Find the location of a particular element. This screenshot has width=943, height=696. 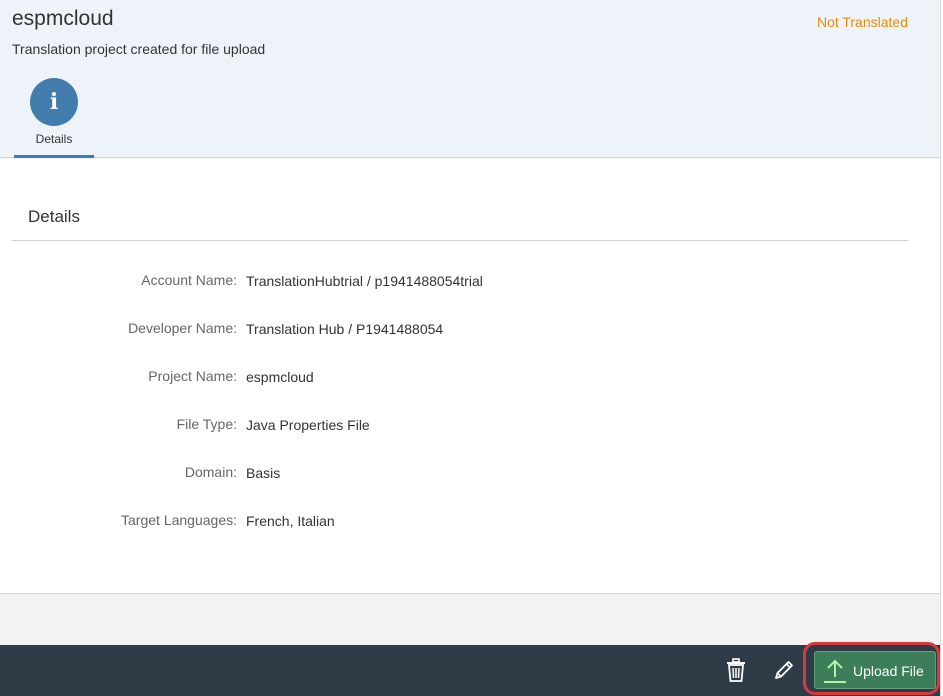

field-value: espmcloud is located at coordinates (280, 377).